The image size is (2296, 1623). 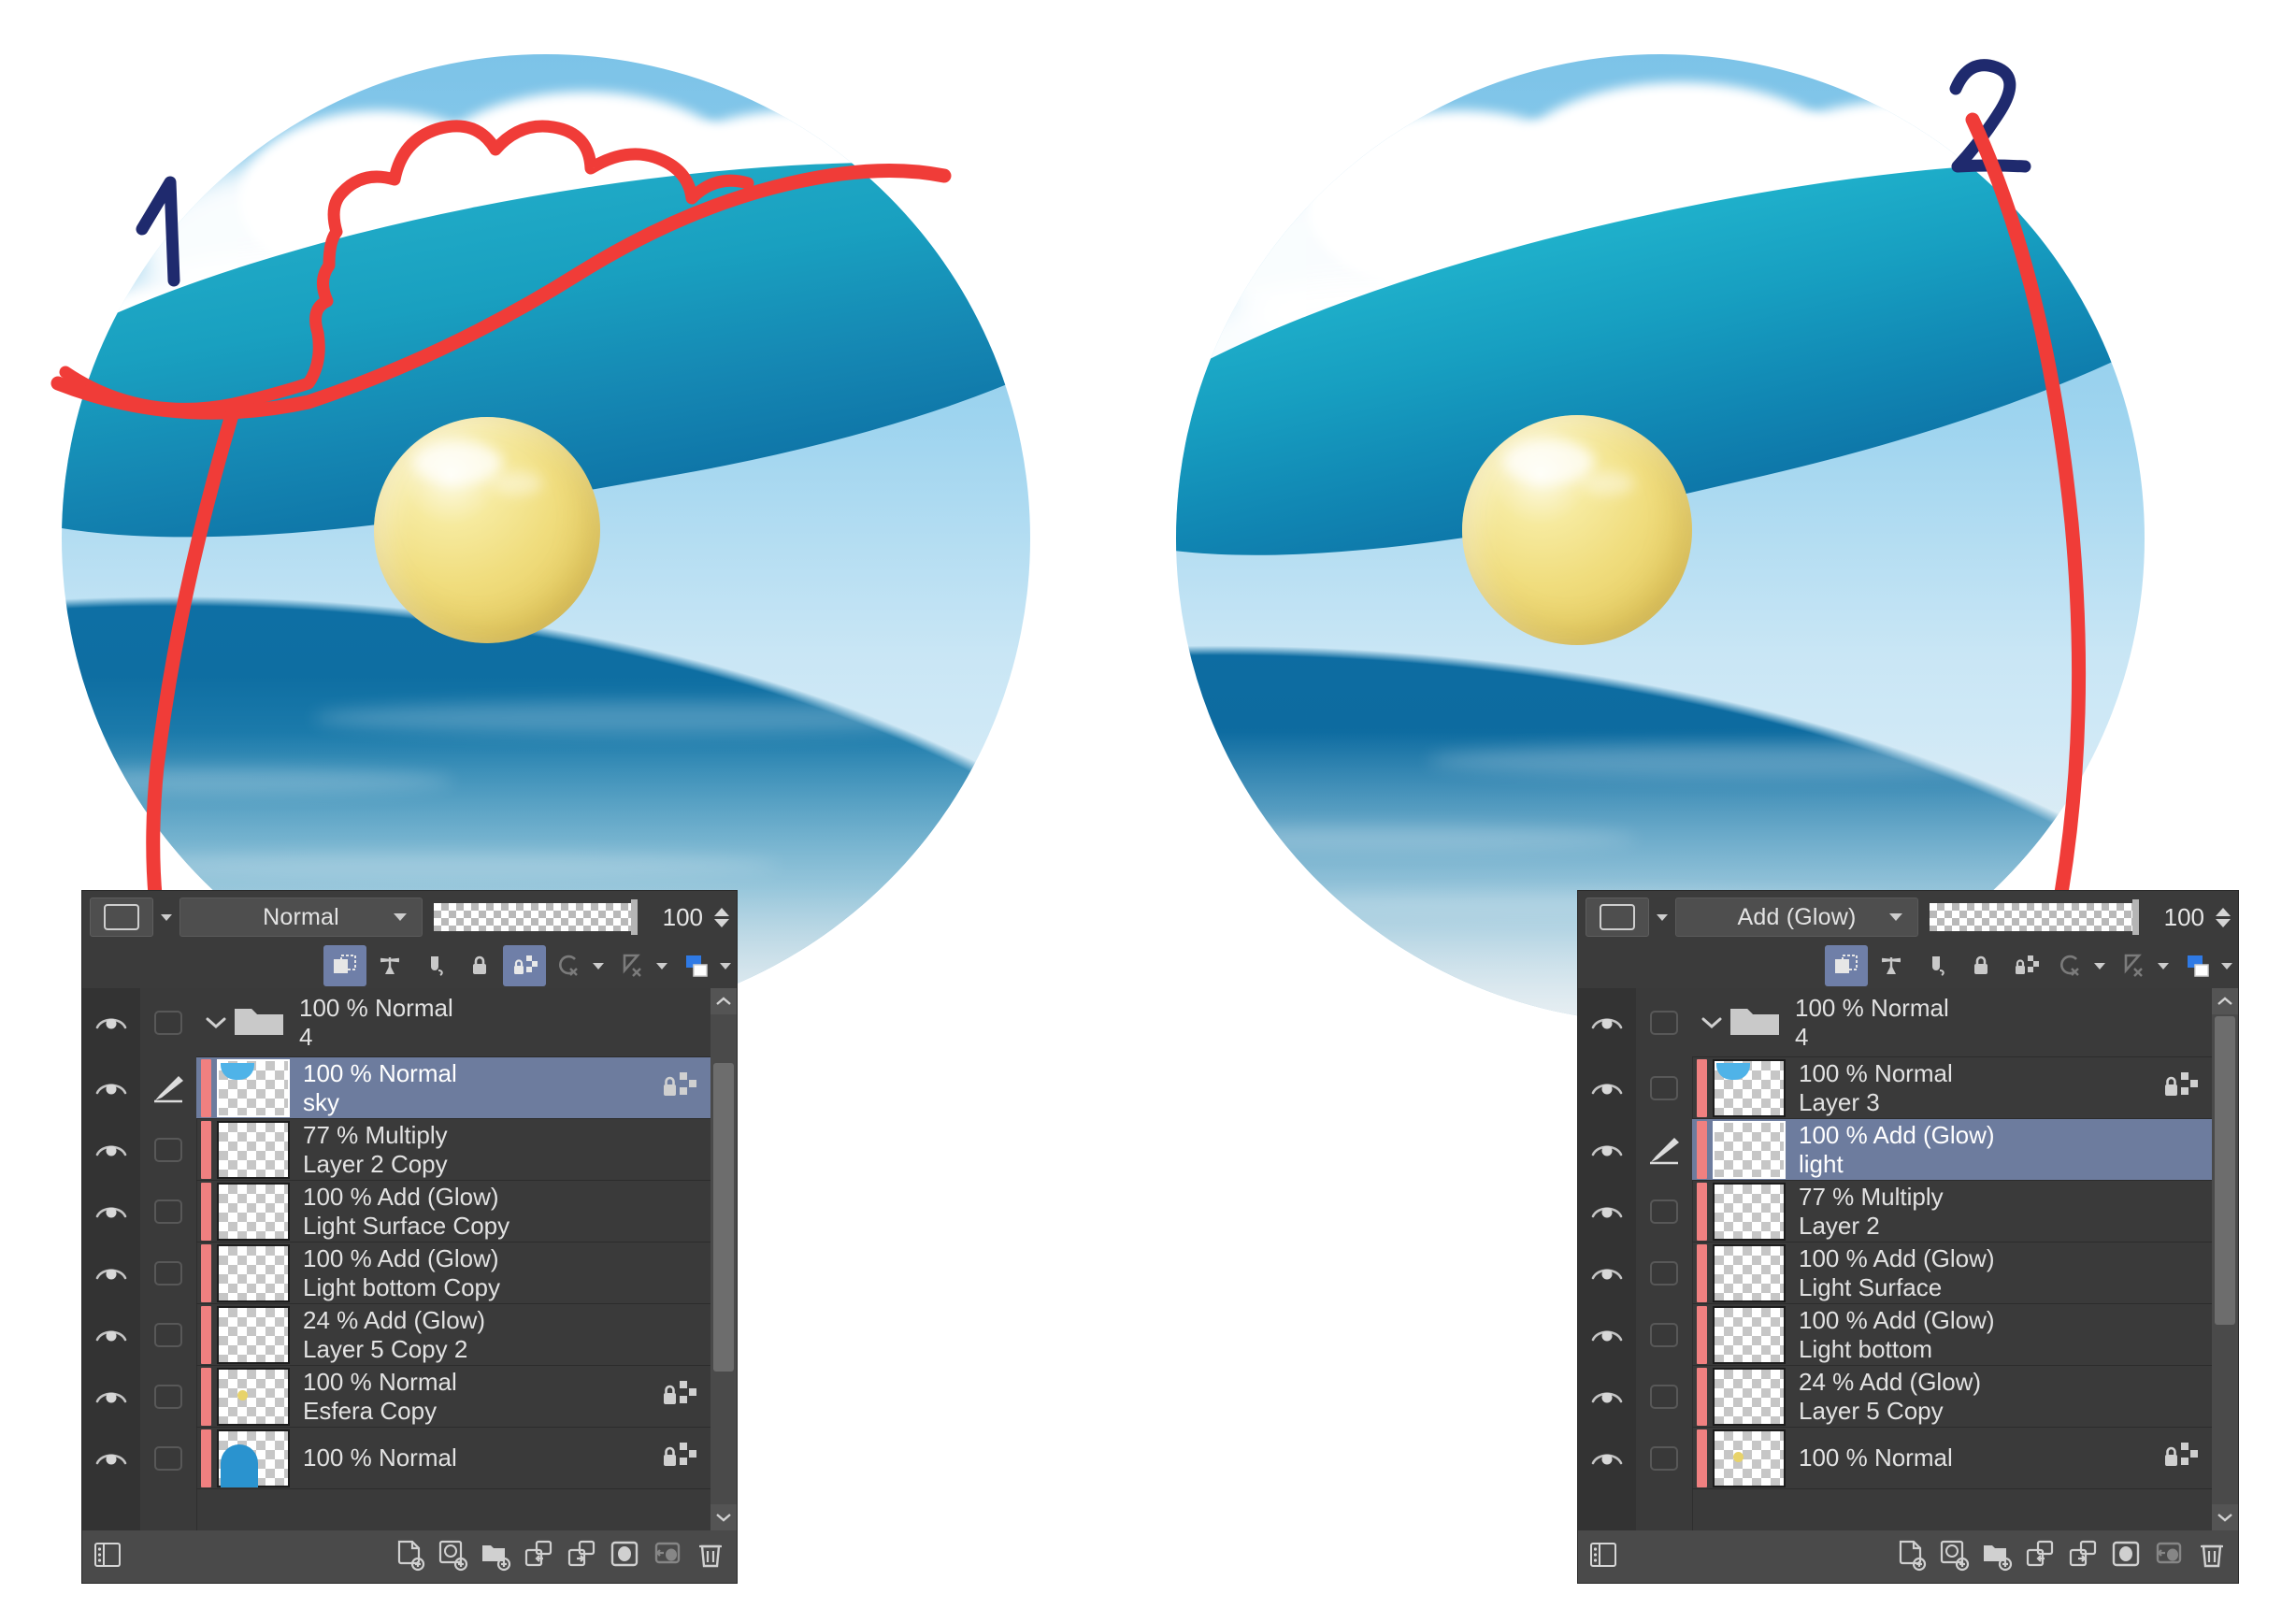 What do you see at coordinates (1847, 965) in the screenshot?
I see `clip-to-layer-below-icon` at bounding box center [1847, 965].